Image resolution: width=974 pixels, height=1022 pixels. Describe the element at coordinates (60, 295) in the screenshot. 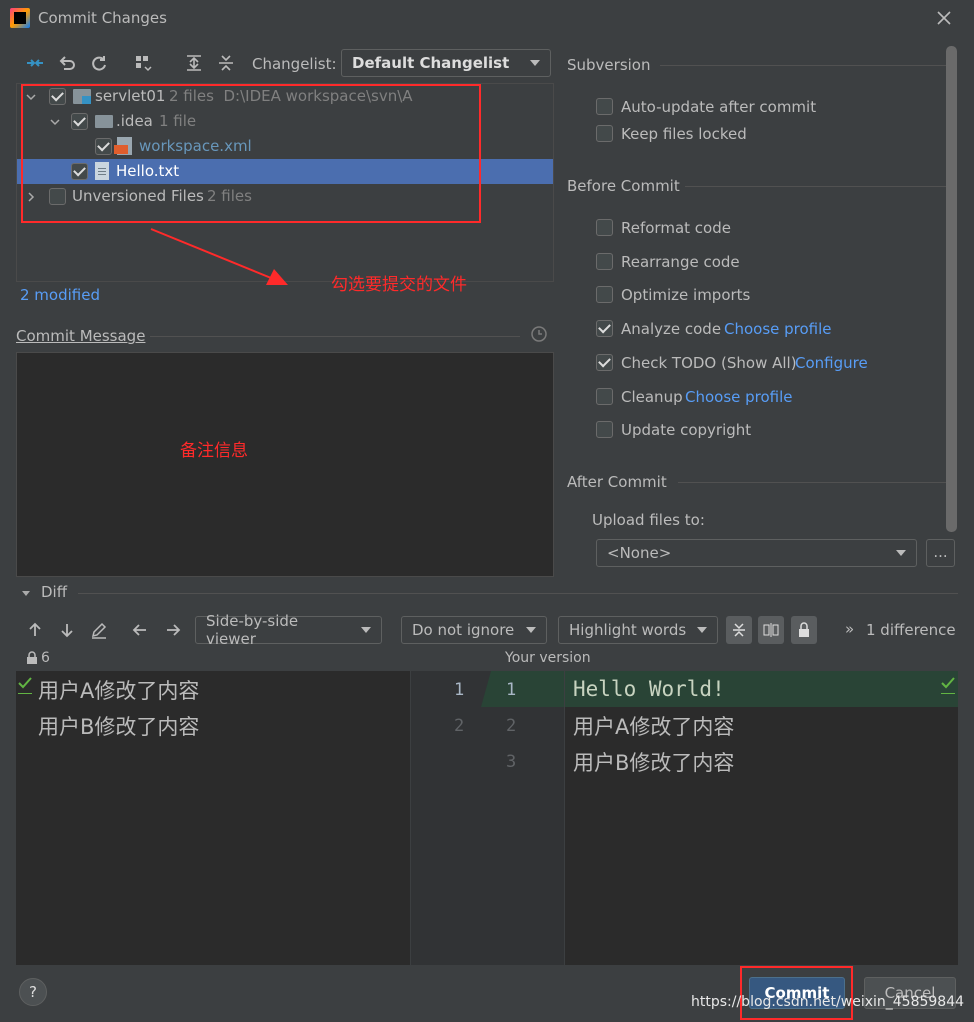

I see `modified-count: 2 modified` at that location.